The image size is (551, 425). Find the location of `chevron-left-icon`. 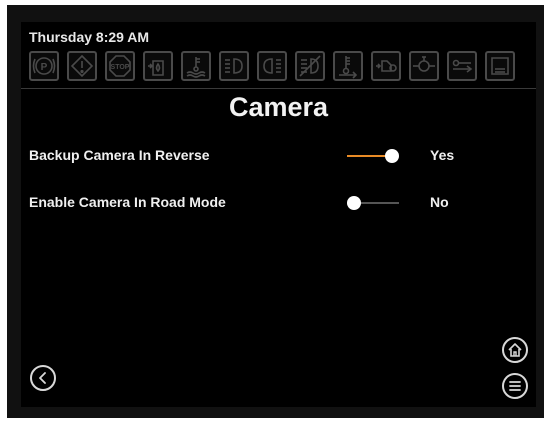

chevron-left-icon is located at coordinates (42, 378).